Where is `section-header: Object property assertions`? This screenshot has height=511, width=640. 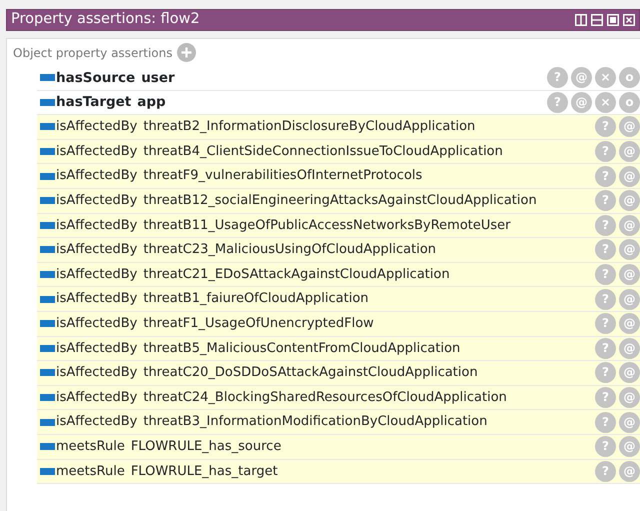 section-header: Object property assertions is located at coordinates (92, 53).